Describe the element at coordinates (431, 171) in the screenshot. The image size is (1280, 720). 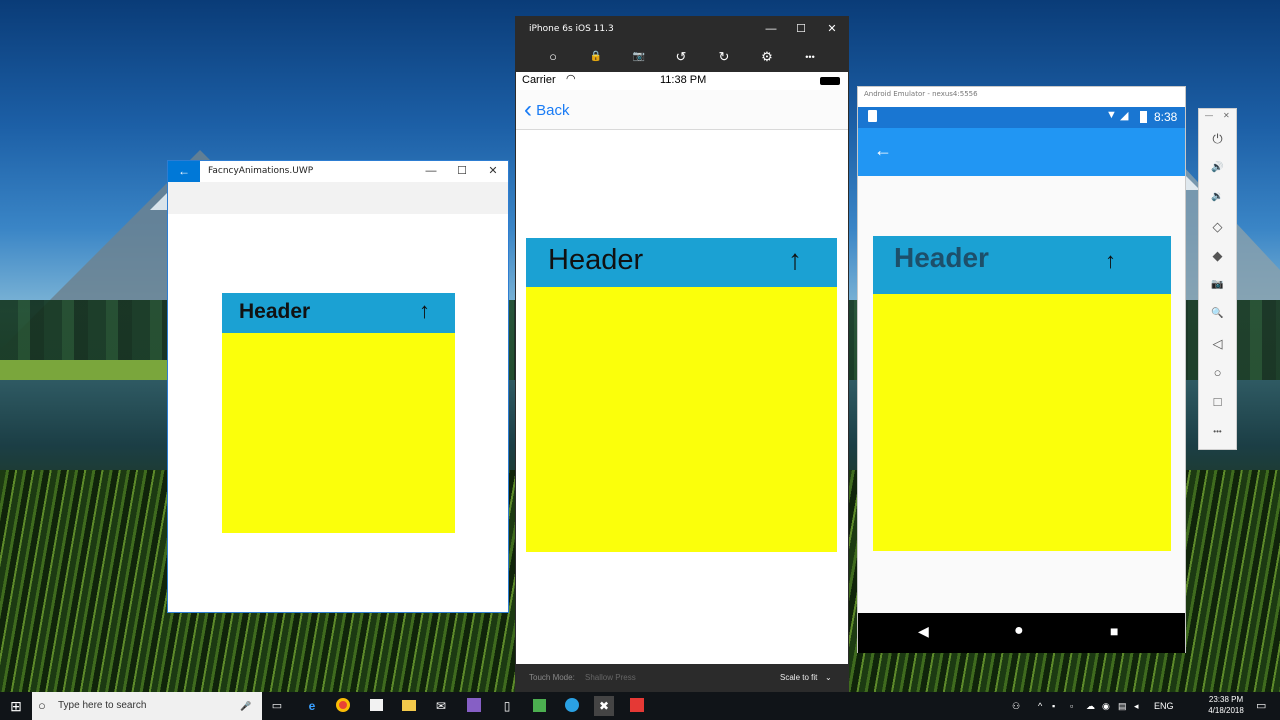
I see `uwp-minimize-button: —` at that location.